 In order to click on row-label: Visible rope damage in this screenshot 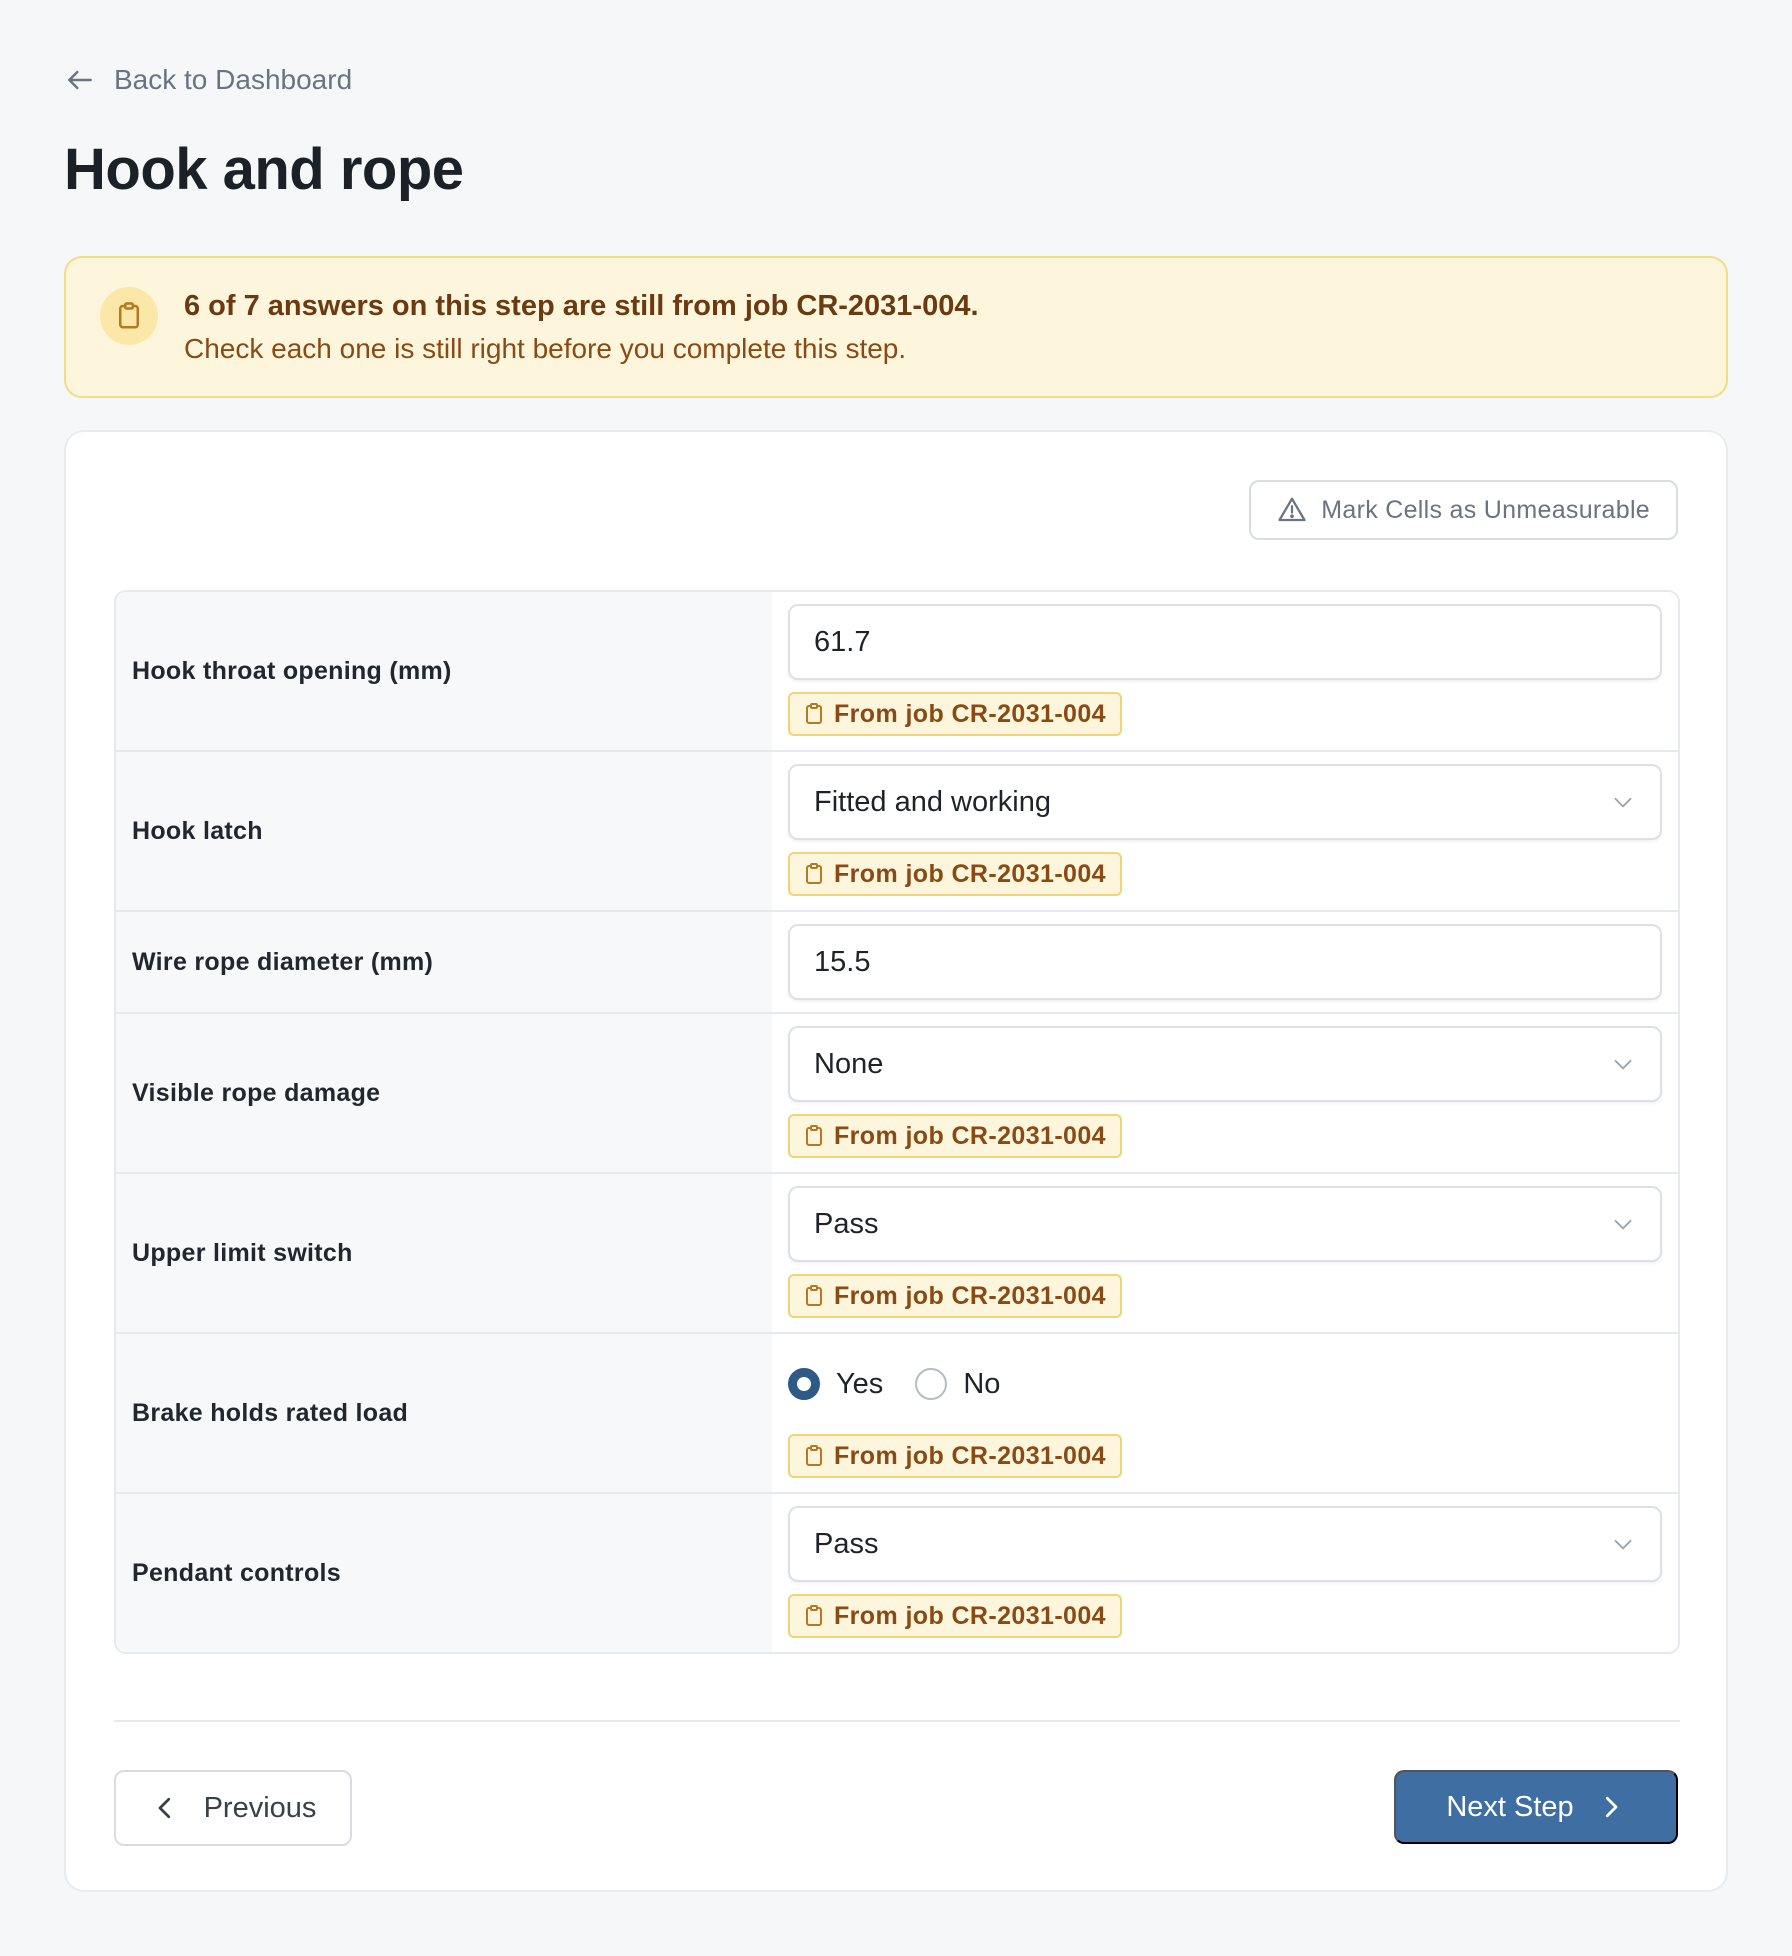, I will do `click(444, 1093)`.